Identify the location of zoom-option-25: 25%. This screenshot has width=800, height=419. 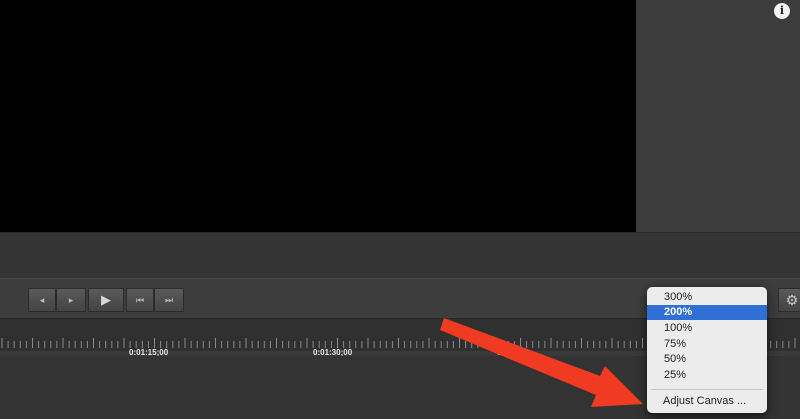
(707, 375).